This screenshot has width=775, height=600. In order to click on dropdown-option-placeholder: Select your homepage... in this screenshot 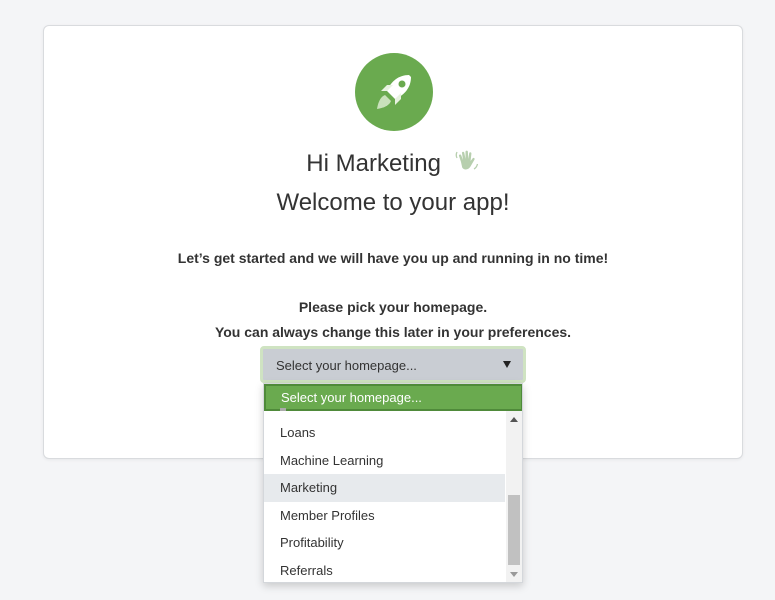, I will do `click(393, 397)`.